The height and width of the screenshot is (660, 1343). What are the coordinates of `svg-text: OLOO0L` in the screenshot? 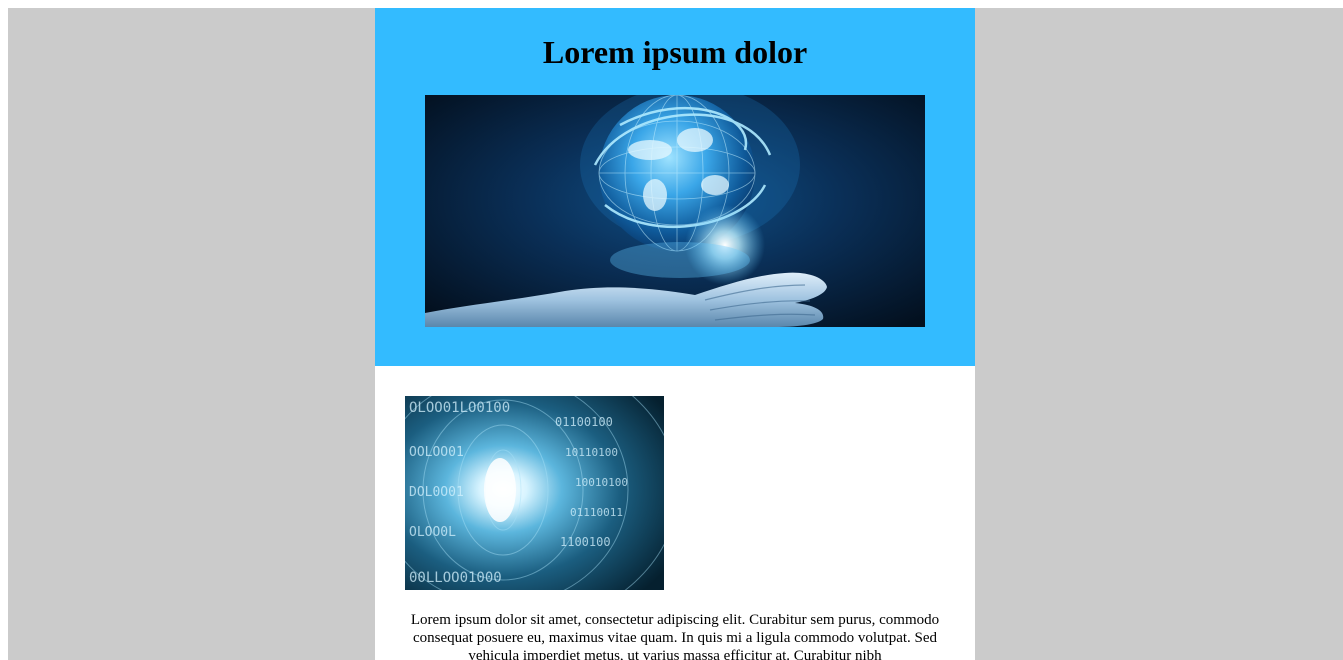 It's located at (432, 532).